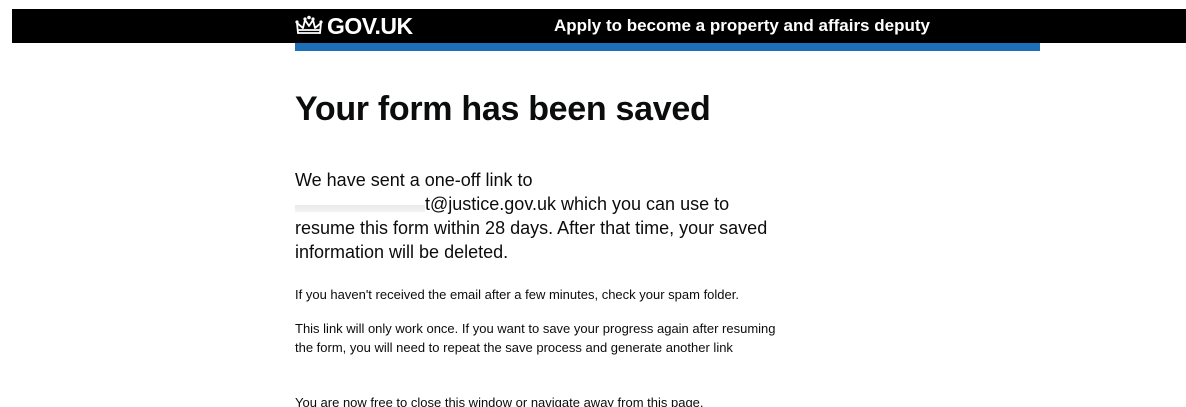 This screenshot has width=1186, height=407. I want to click on logo-text: GOV.UK, so click(370, 26).